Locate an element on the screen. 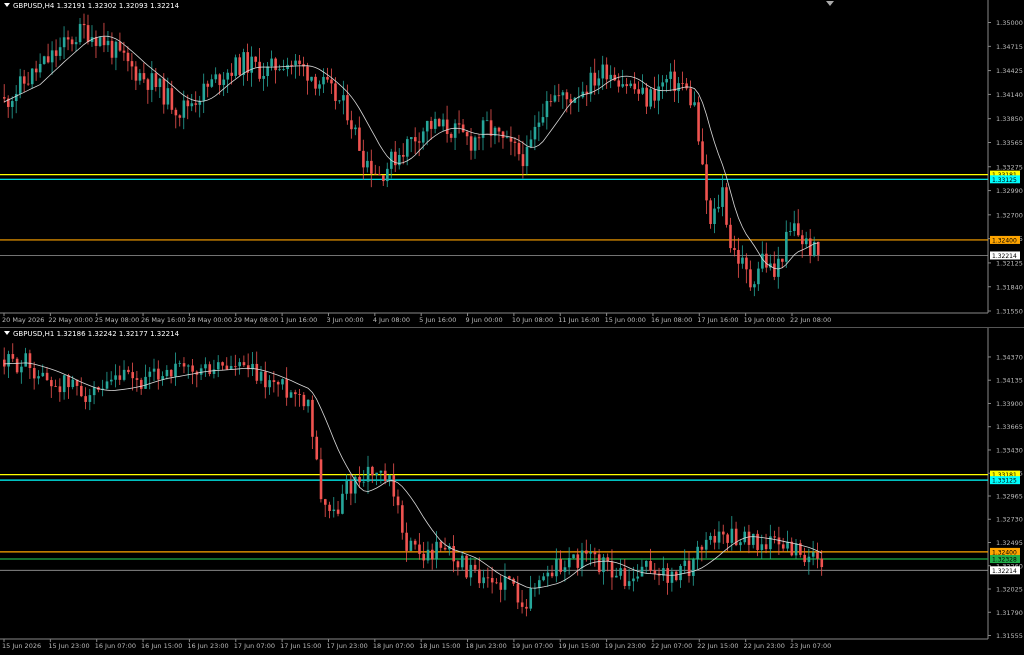 Image resolution: width=1024 pixels, height=655 pixels. x-tick-label: 28 May 00:00 is located at coordinates (209, 320).